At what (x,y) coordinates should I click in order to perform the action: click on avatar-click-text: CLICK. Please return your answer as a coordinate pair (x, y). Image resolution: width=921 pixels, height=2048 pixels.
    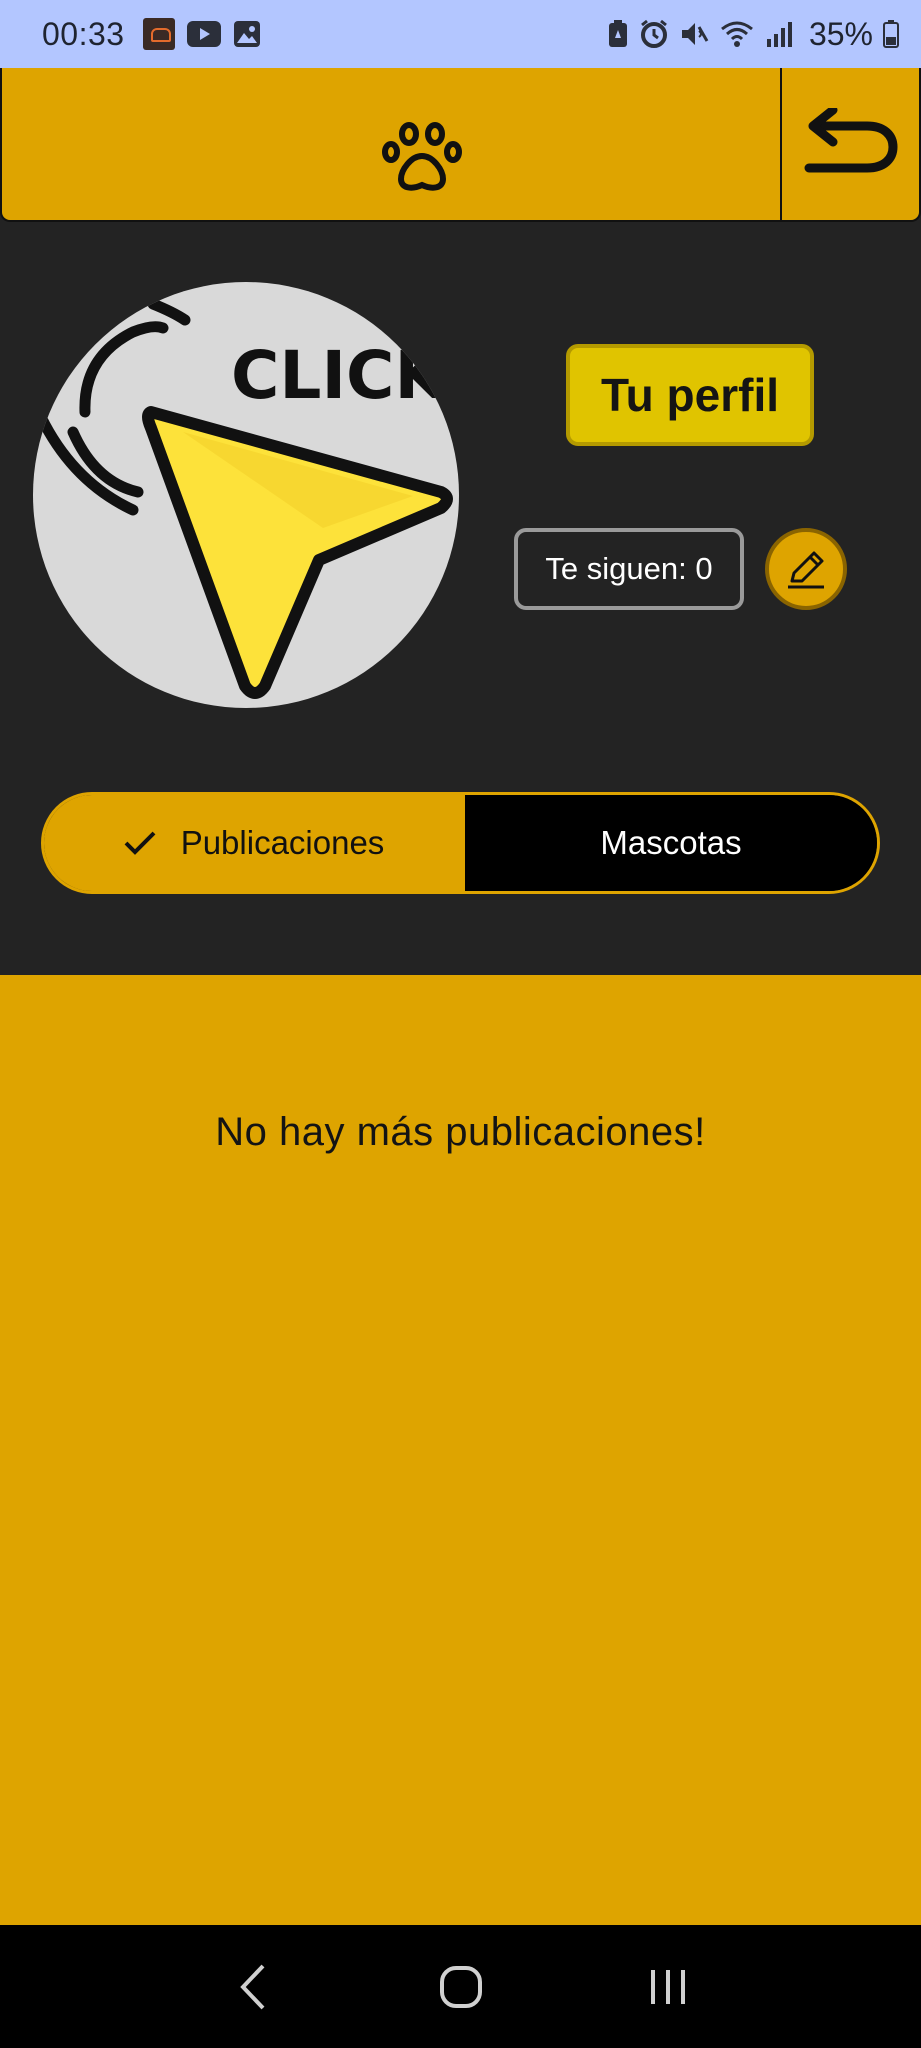
    Looking at the image, I should click on (339, 375).